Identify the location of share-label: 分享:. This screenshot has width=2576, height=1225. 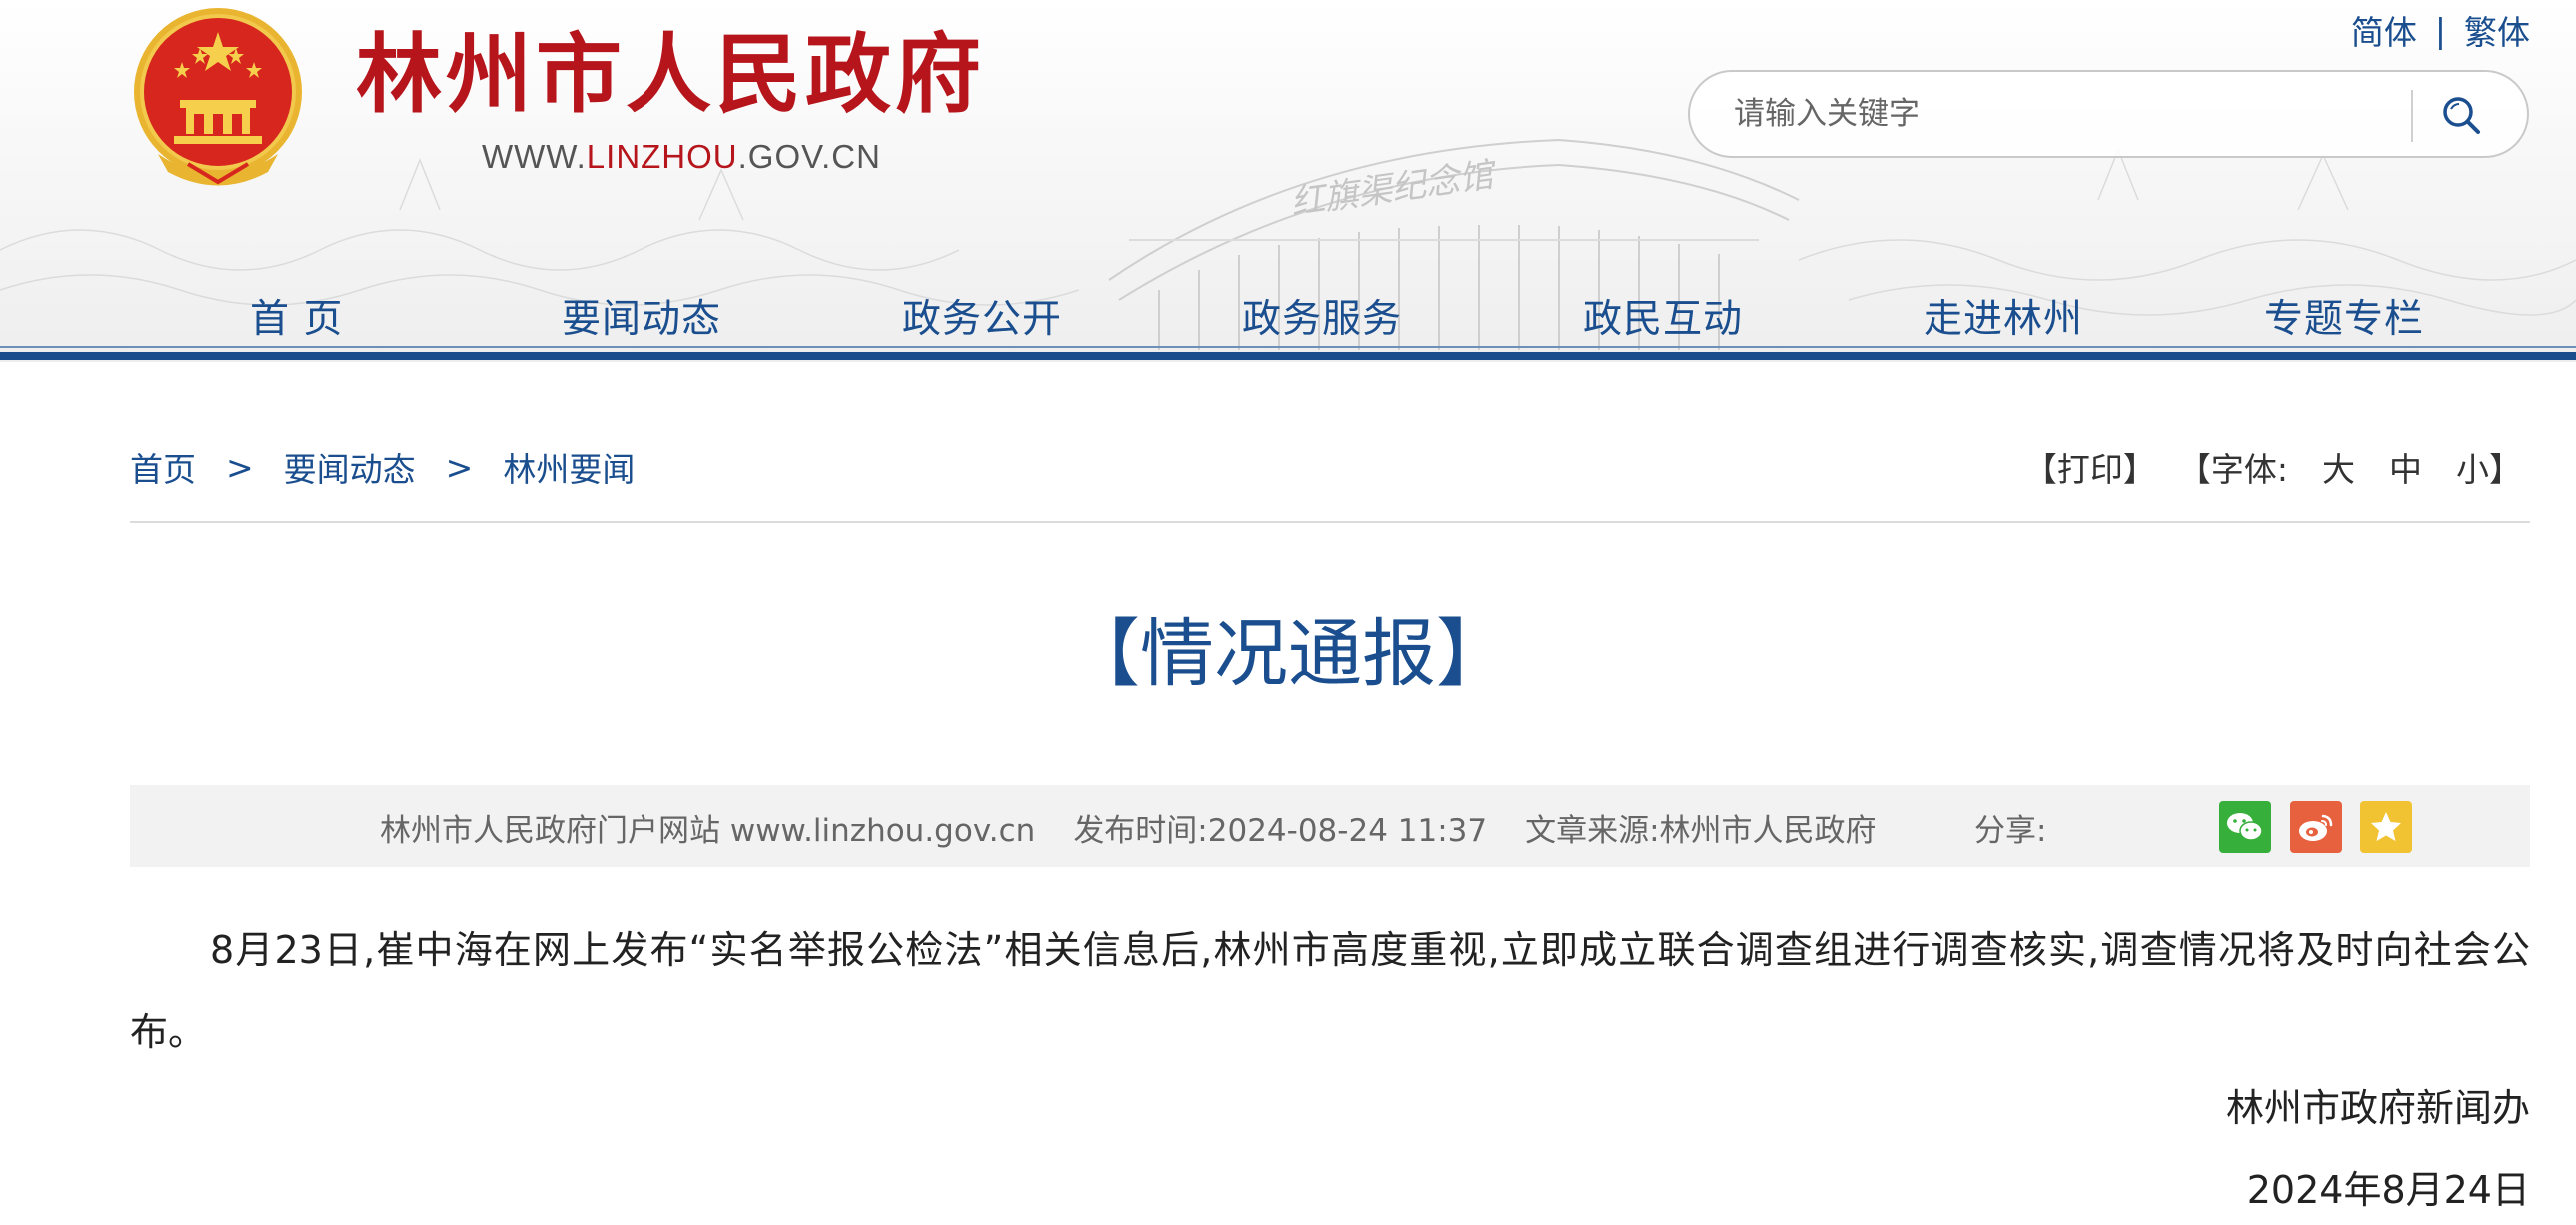
(2010, 831).